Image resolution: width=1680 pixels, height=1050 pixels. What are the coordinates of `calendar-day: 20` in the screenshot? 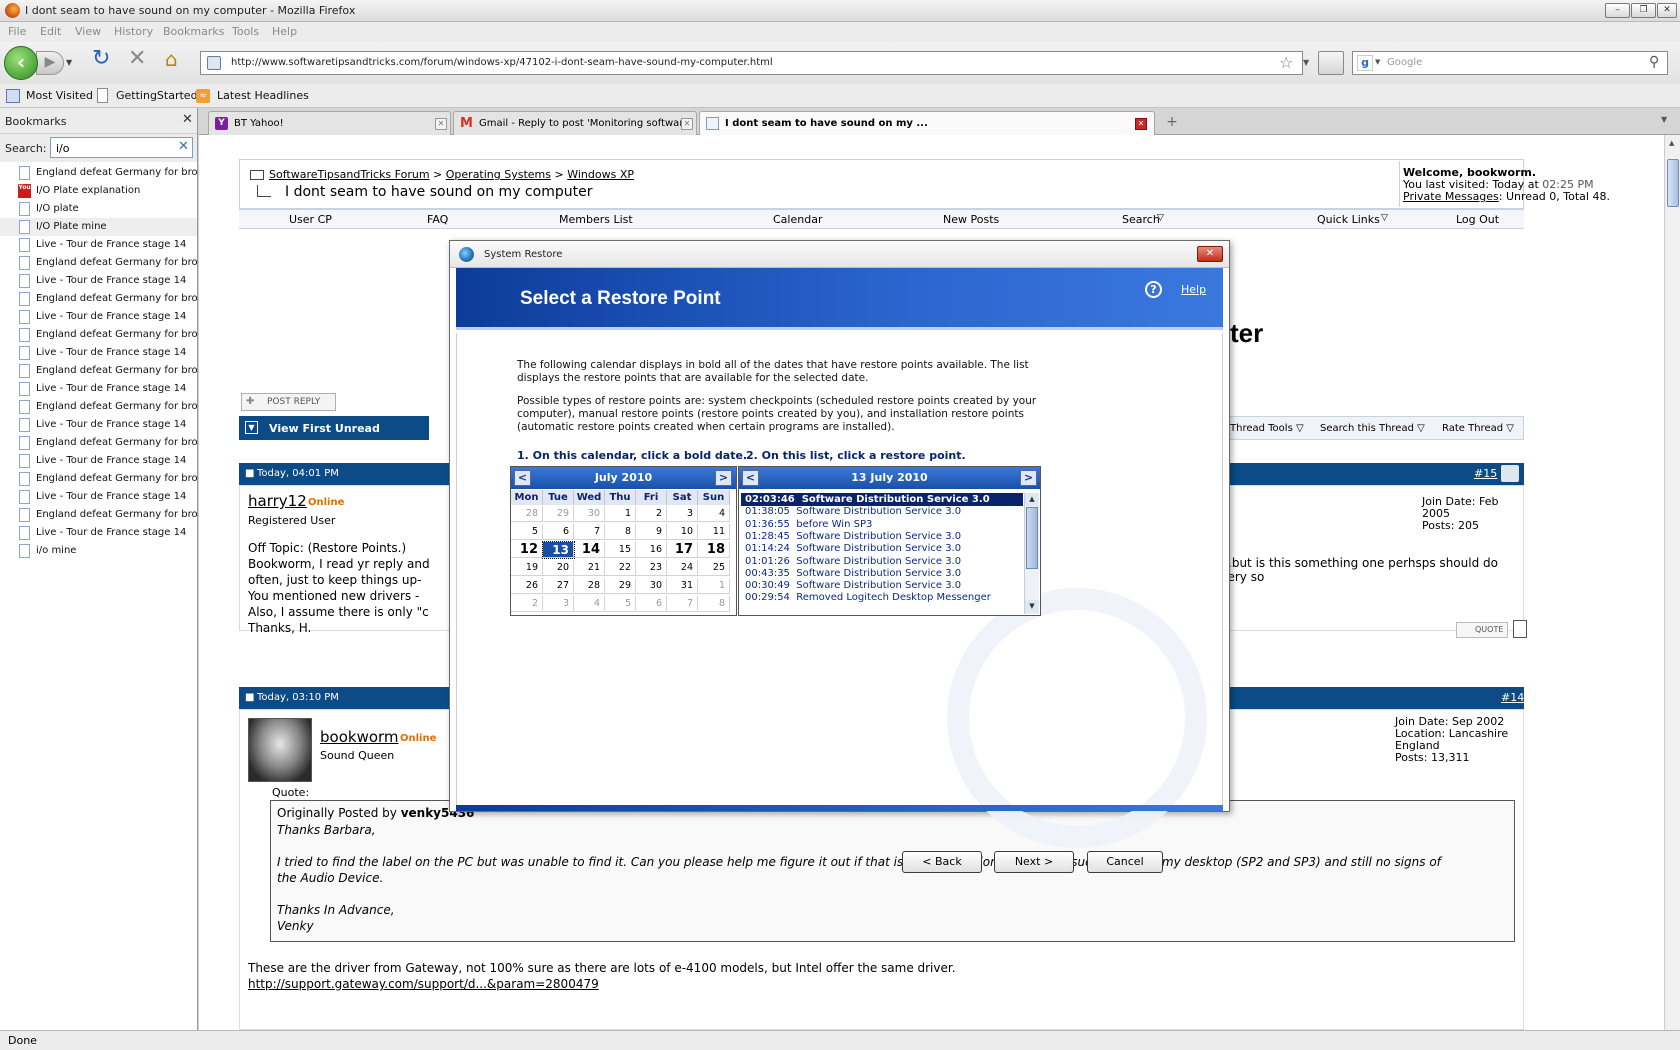 It's located at (558, 568).